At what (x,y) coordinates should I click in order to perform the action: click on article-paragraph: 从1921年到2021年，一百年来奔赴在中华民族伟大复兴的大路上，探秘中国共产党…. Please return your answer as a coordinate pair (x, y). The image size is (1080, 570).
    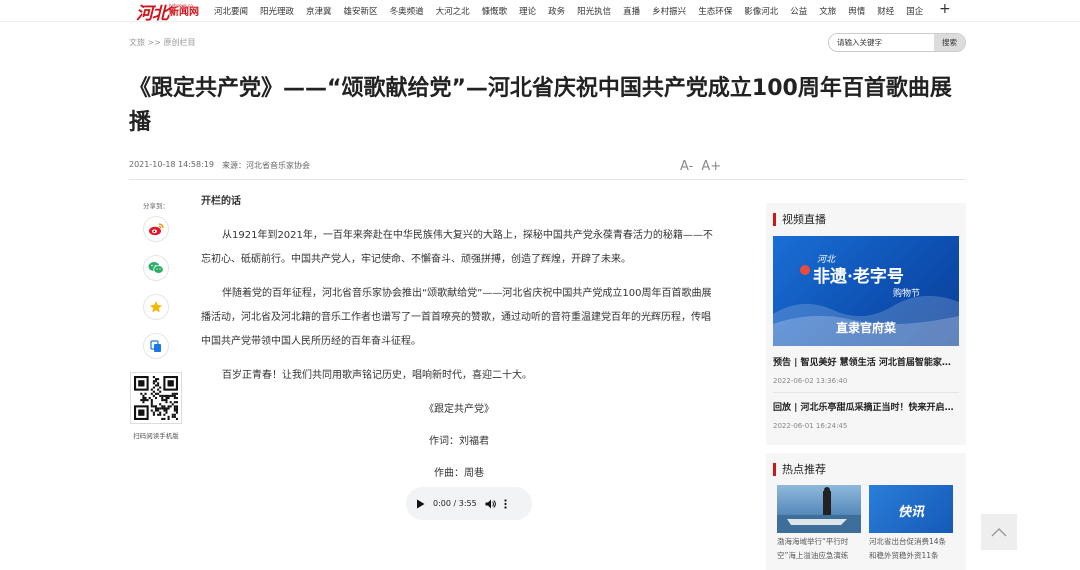
    Looking at the image, I should click on (457, 247).